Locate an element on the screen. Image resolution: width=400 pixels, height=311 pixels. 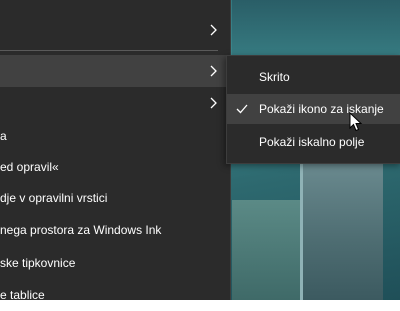
checkmark-icon is located at coordinates (242, 109).